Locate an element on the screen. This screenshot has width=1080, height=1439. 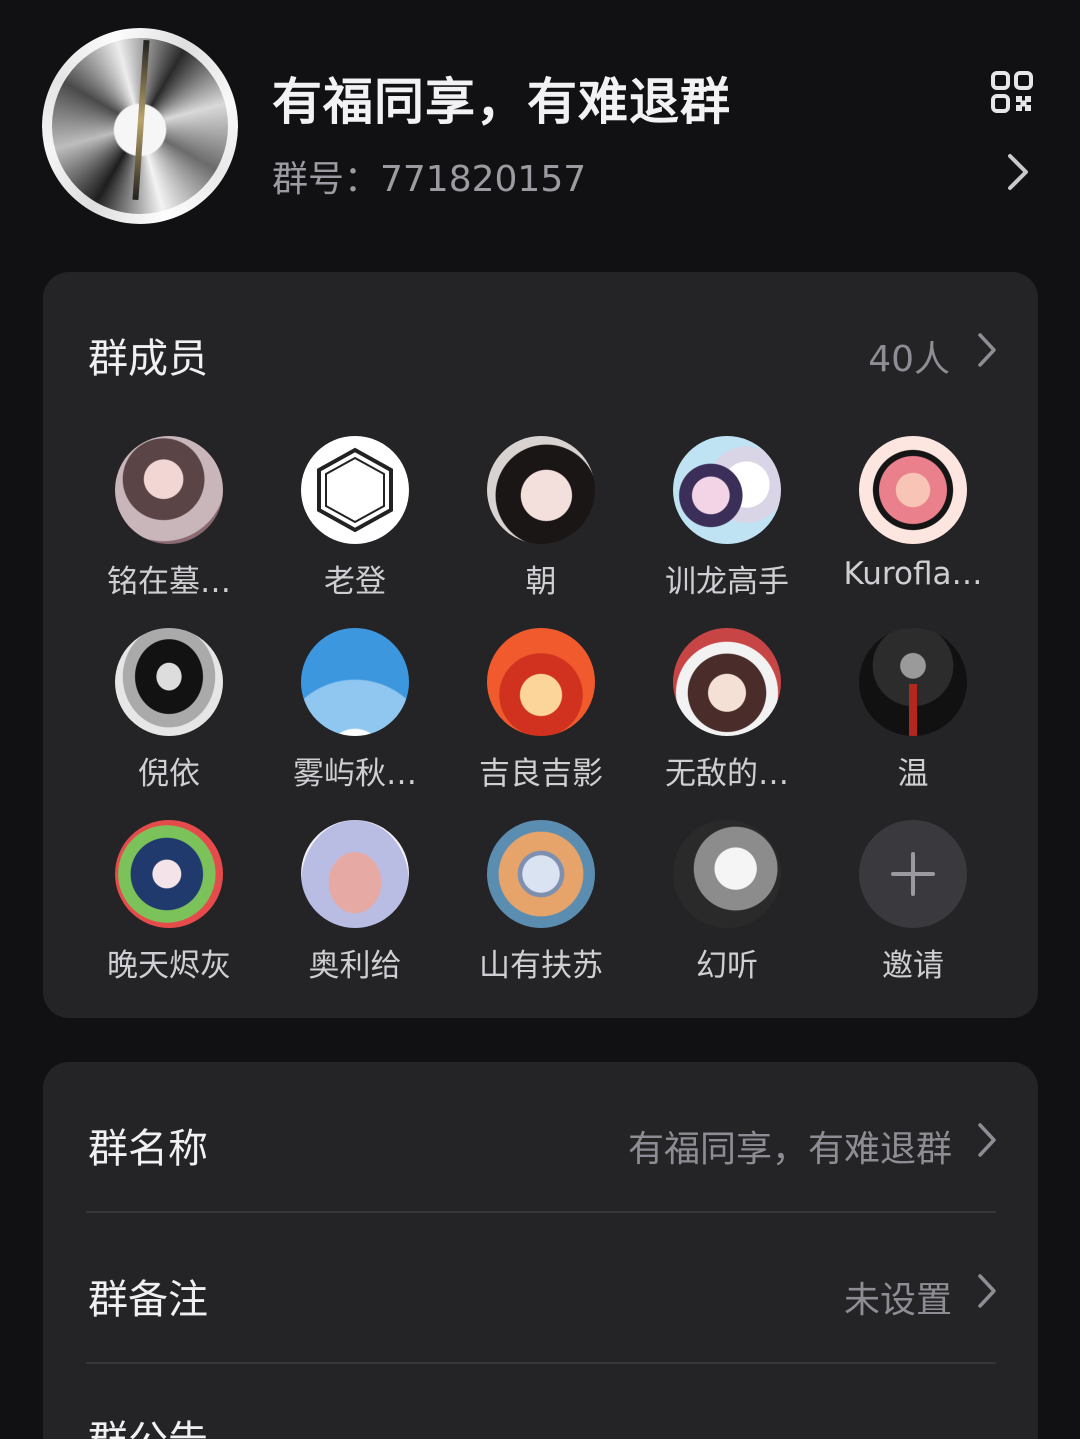
group-notice-label: 群公告 is located at coordinates (148, 1423).